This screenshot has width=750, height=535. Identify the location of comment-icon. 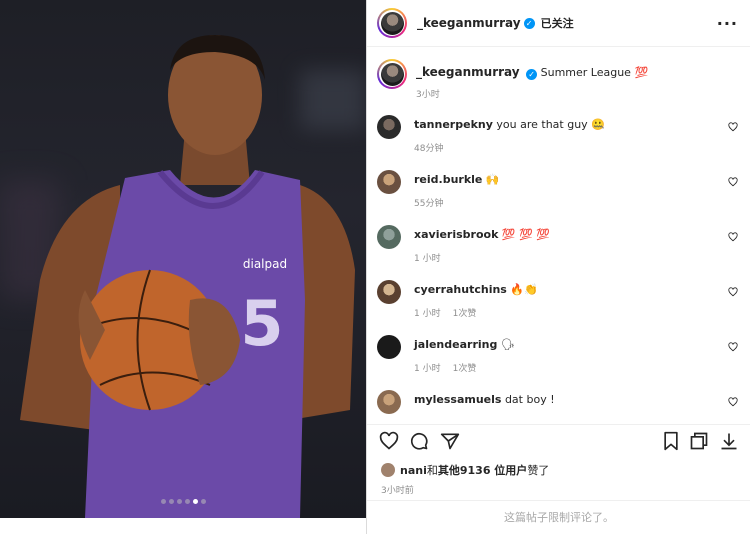
(419, 441).